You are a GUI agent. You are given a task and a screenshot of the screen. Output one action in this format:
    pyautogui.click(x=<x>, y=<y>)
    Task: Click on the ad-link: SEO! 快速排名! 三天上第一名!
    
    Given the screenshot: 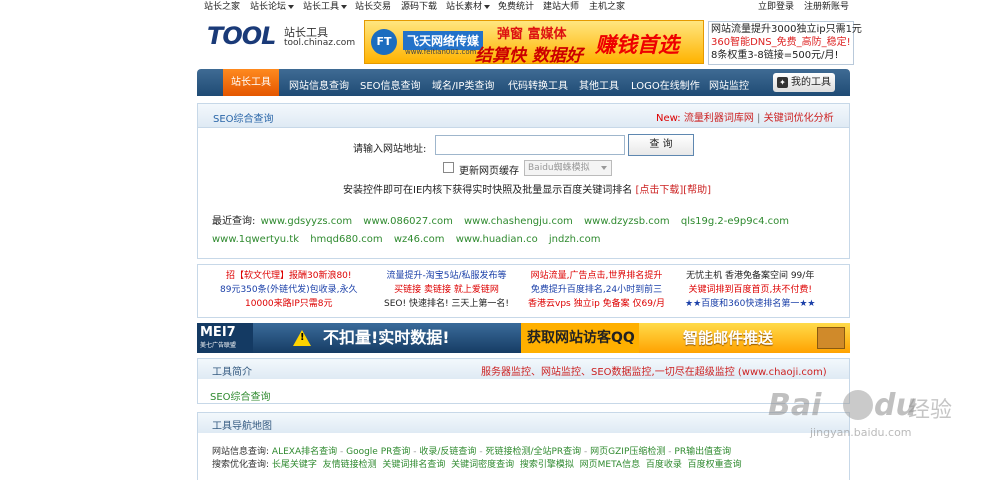 What is the action you would take?
    pyautogui.click(x=446, y=304)
    